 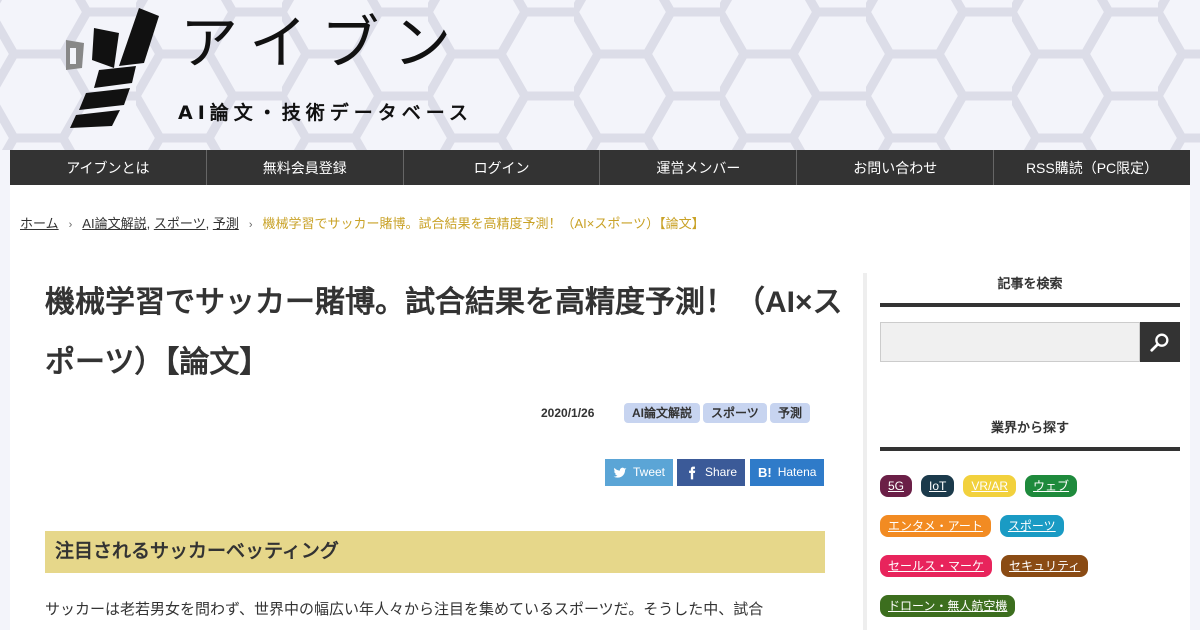 I want to click on industry-web: ウェブ, so click(x=1051, y=486).